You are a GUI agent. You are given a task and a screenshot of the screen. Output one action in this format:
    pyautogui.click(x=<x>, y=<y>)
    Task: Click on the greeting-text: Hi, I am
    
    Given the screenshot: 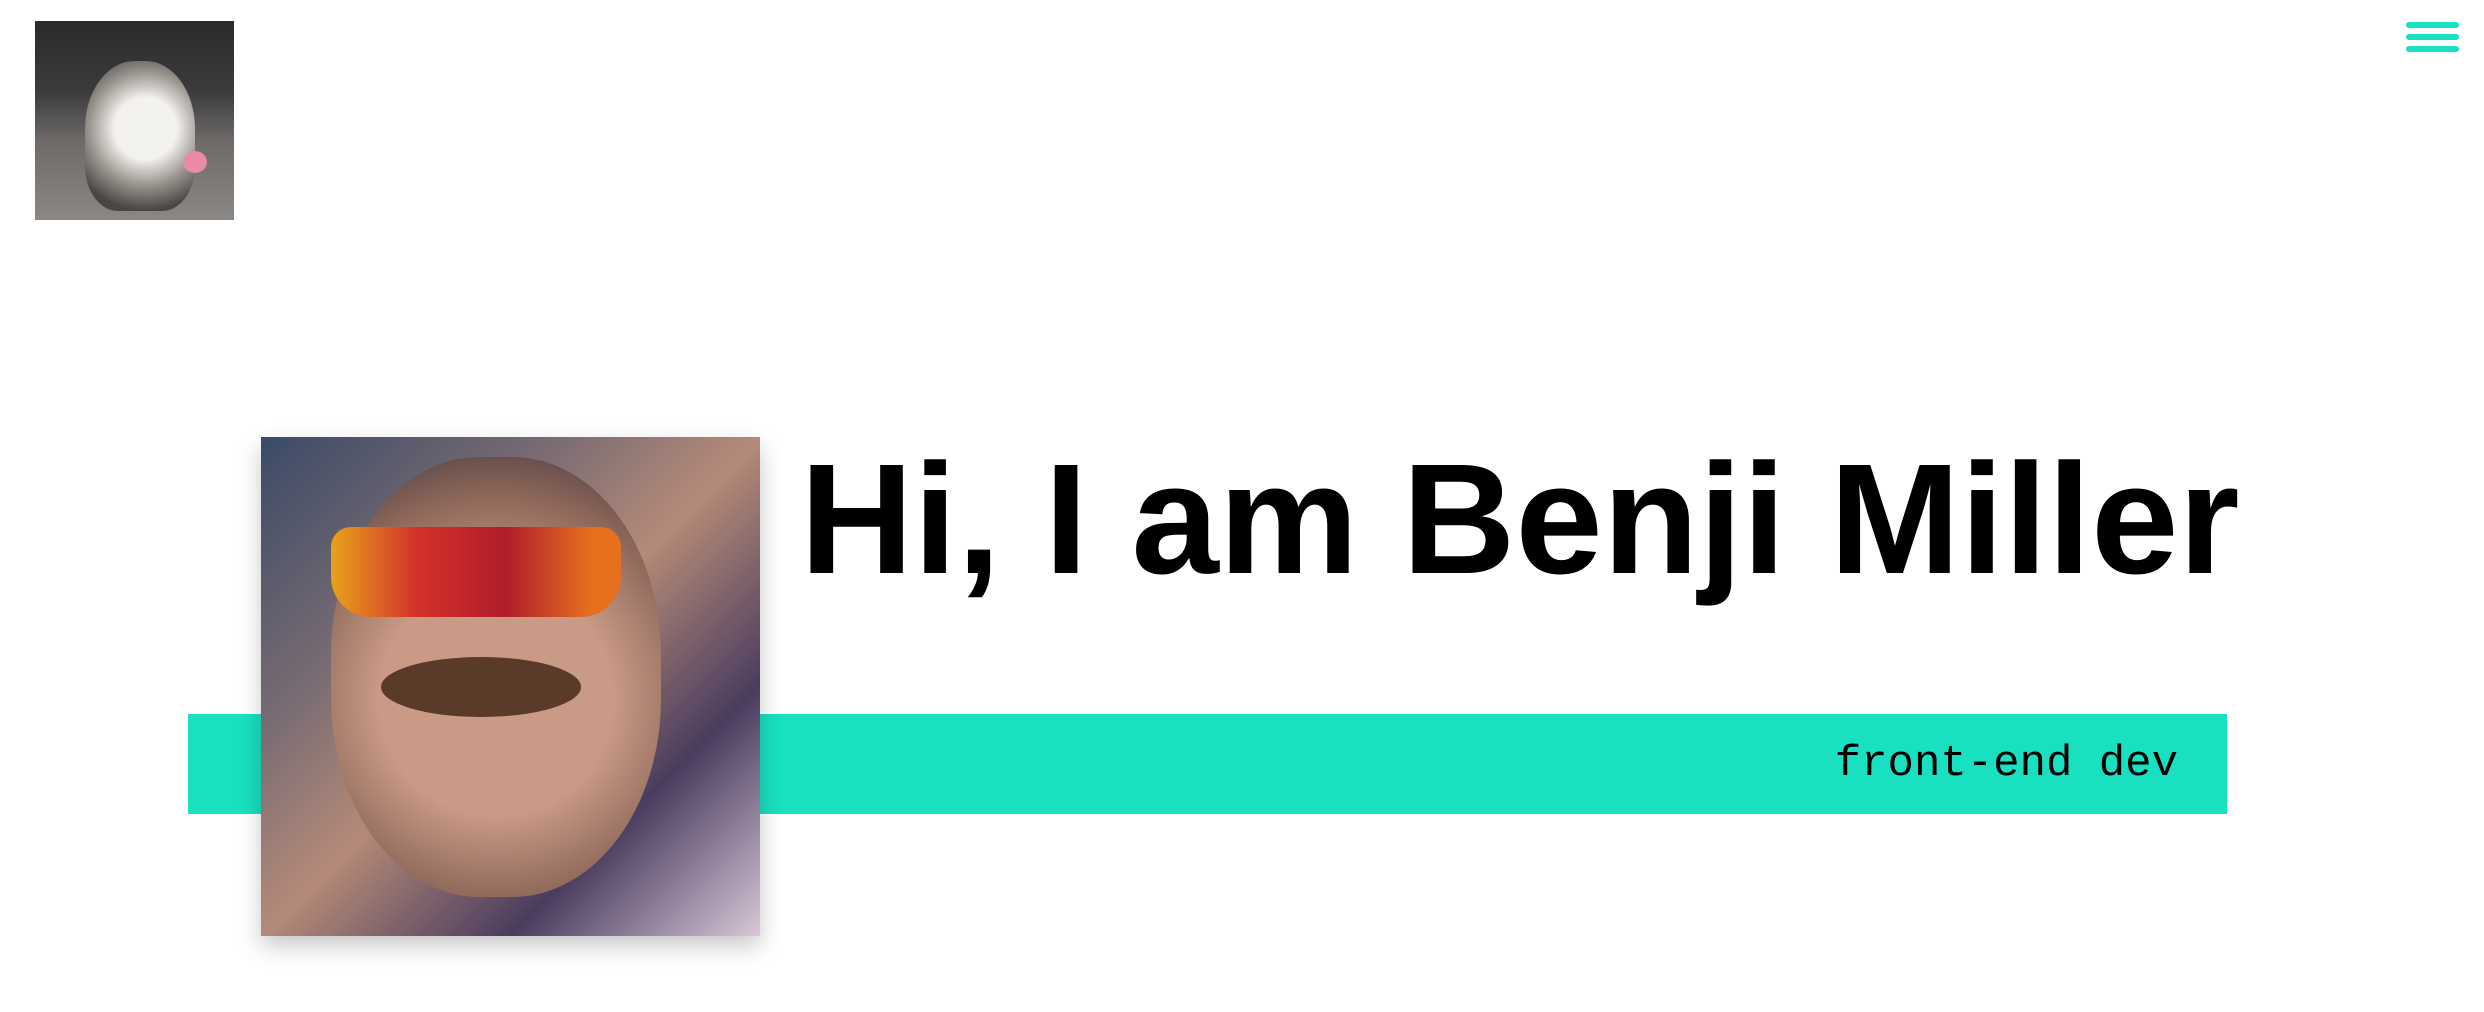 What is the action you would take?
    pyautogui.click(x=1079, y=519)
    